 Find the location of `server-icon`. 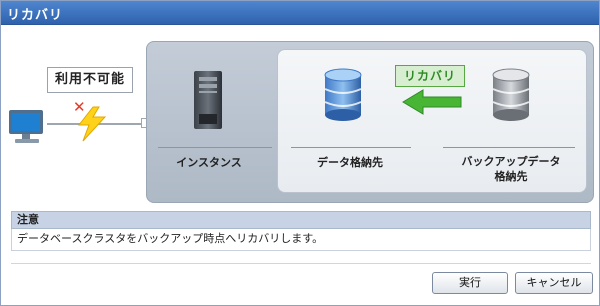

server-icon is located at coordinates (208, 100).